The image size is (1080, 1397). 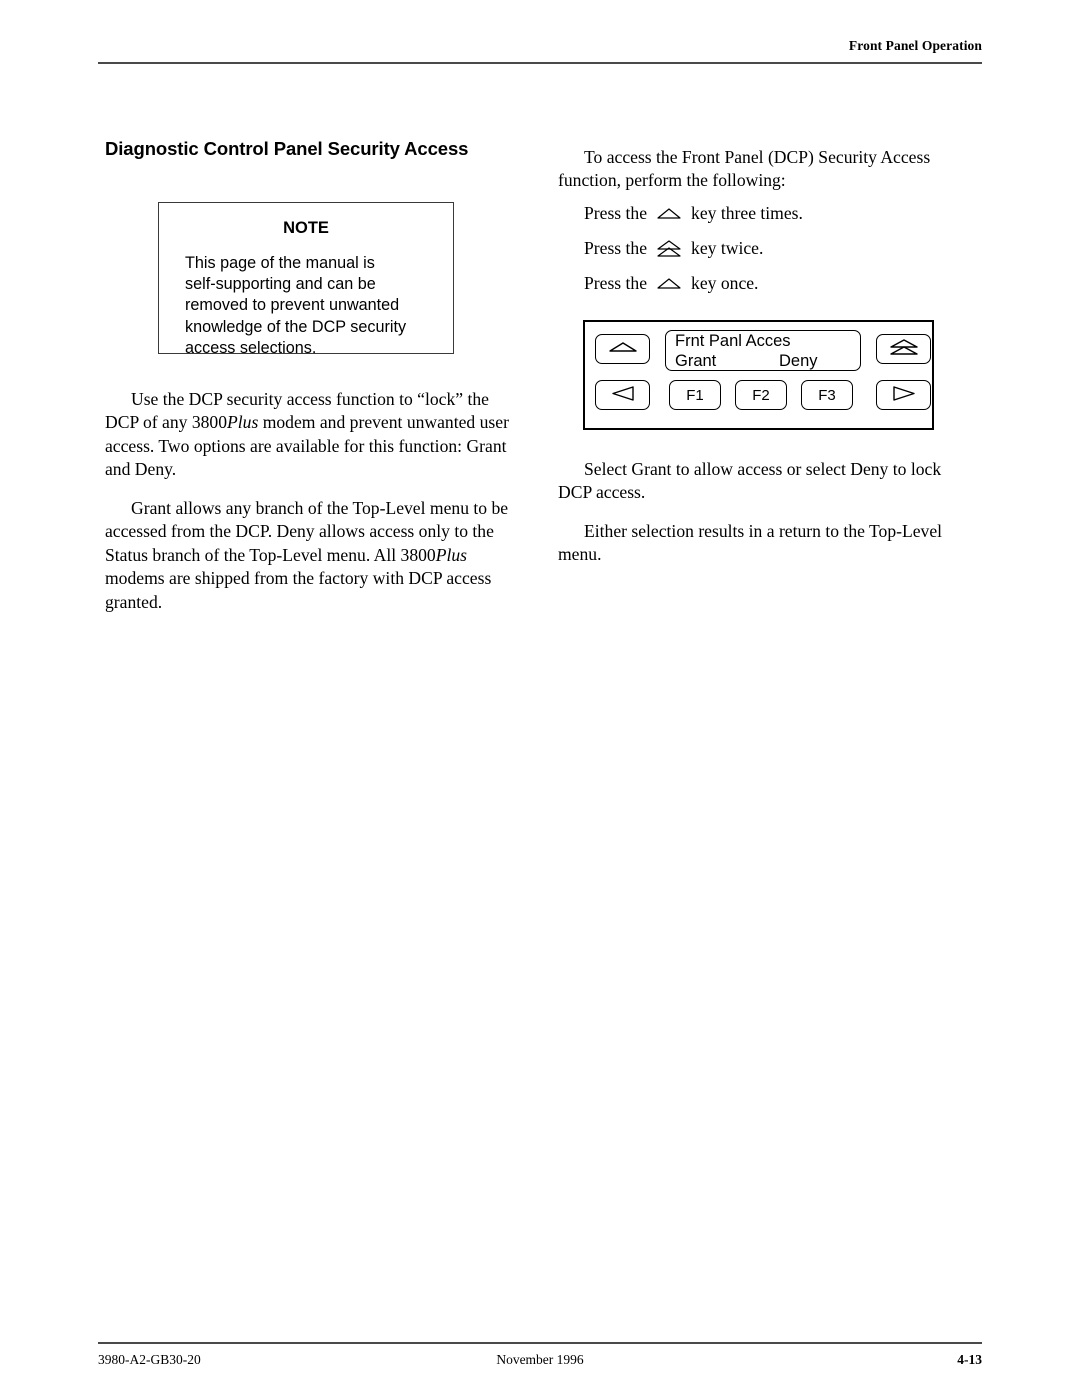 I want to click on page-footer: 3980-A2-GB30-20 November 1996 4-13, so click(x=540, y=1364).